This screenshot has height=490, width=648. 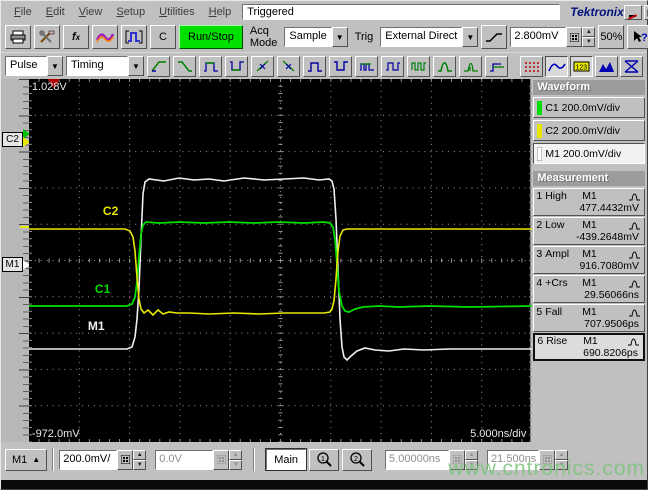 I want to click on printer-icon, so click(x=18, y=37).